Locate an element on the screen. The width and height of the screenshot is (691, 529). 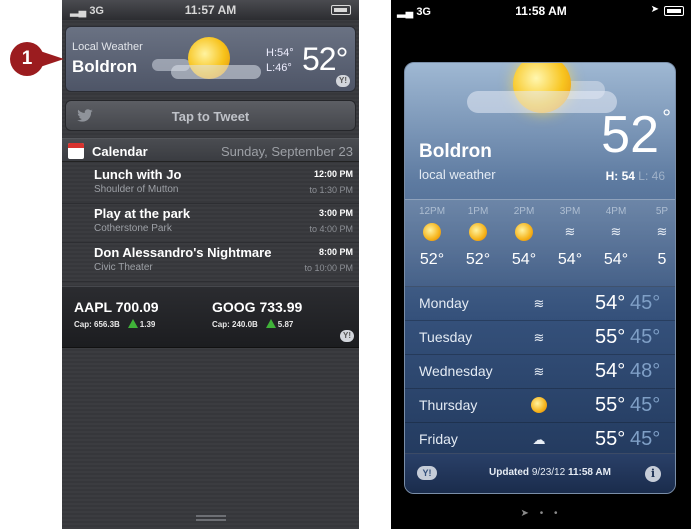
hour-item: 5P ≋ 5 is located at coordinates (657, 237).